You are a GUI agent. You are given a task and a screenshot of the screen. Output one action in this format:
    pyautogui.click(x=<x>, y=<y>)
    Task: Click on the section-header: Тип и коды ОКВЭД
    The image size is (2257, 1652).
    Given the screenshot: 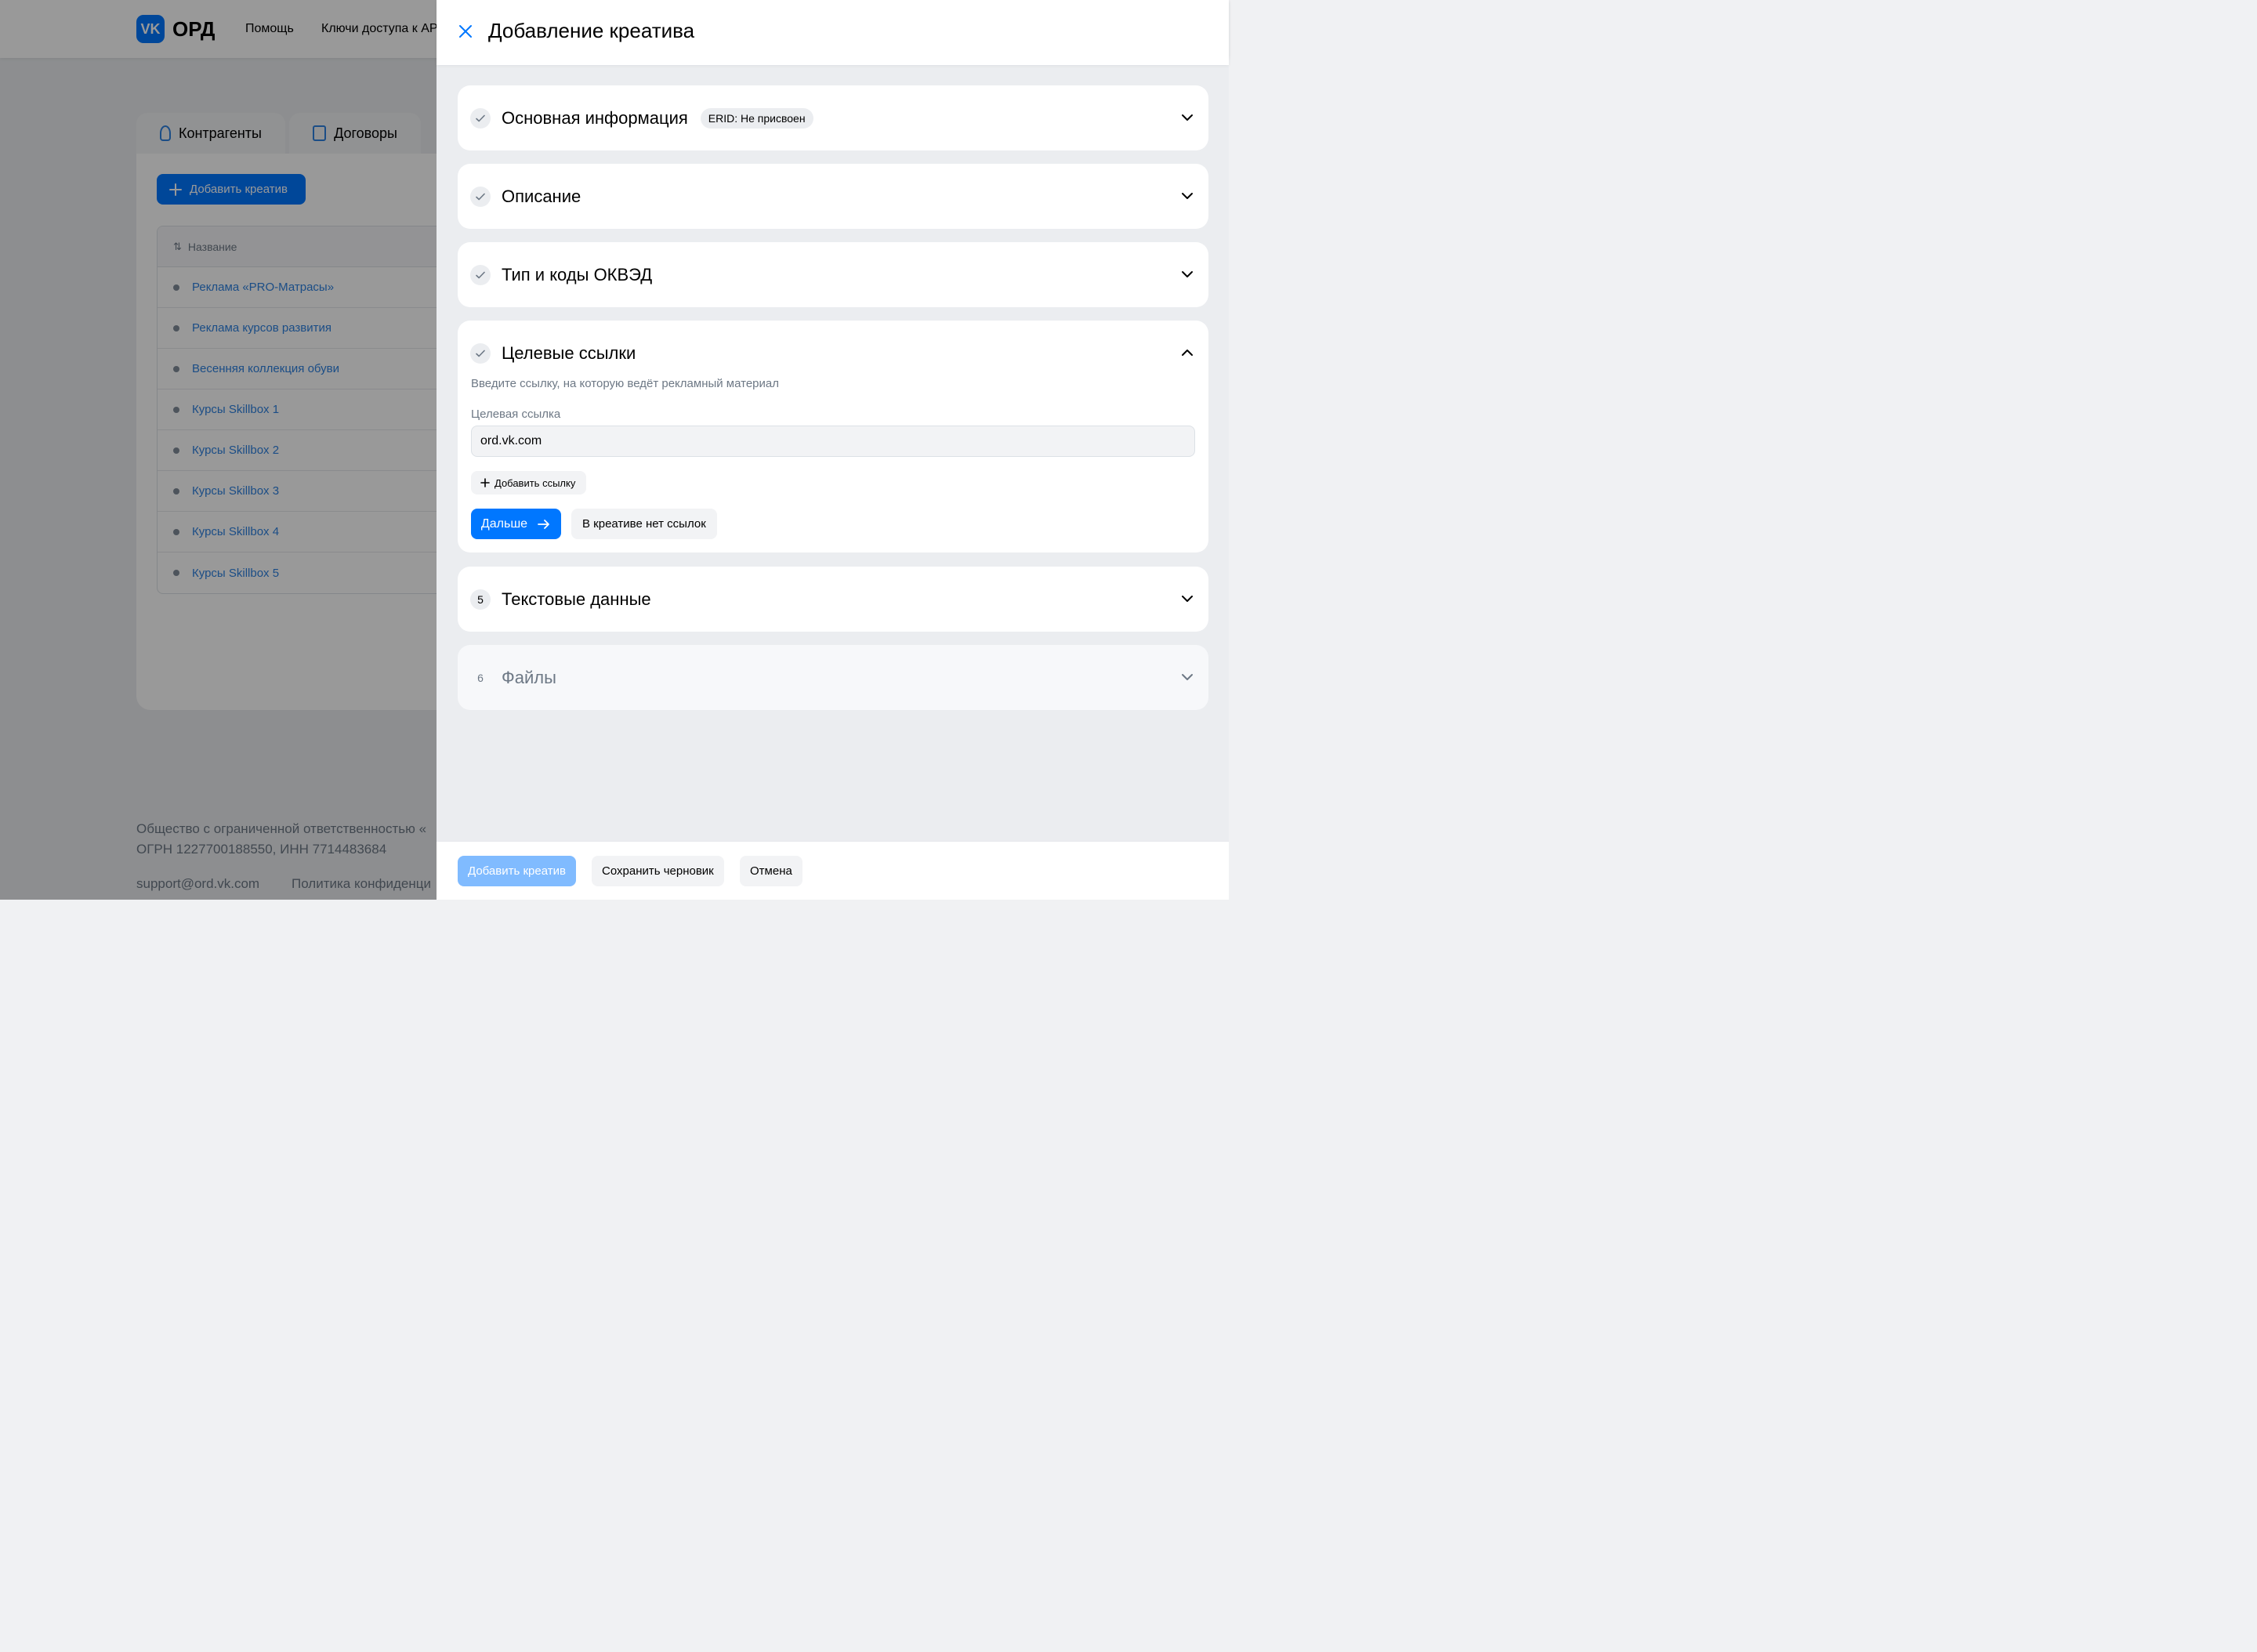 What is the action you would take?
    pyautogui.click(x=561, y=274)
    